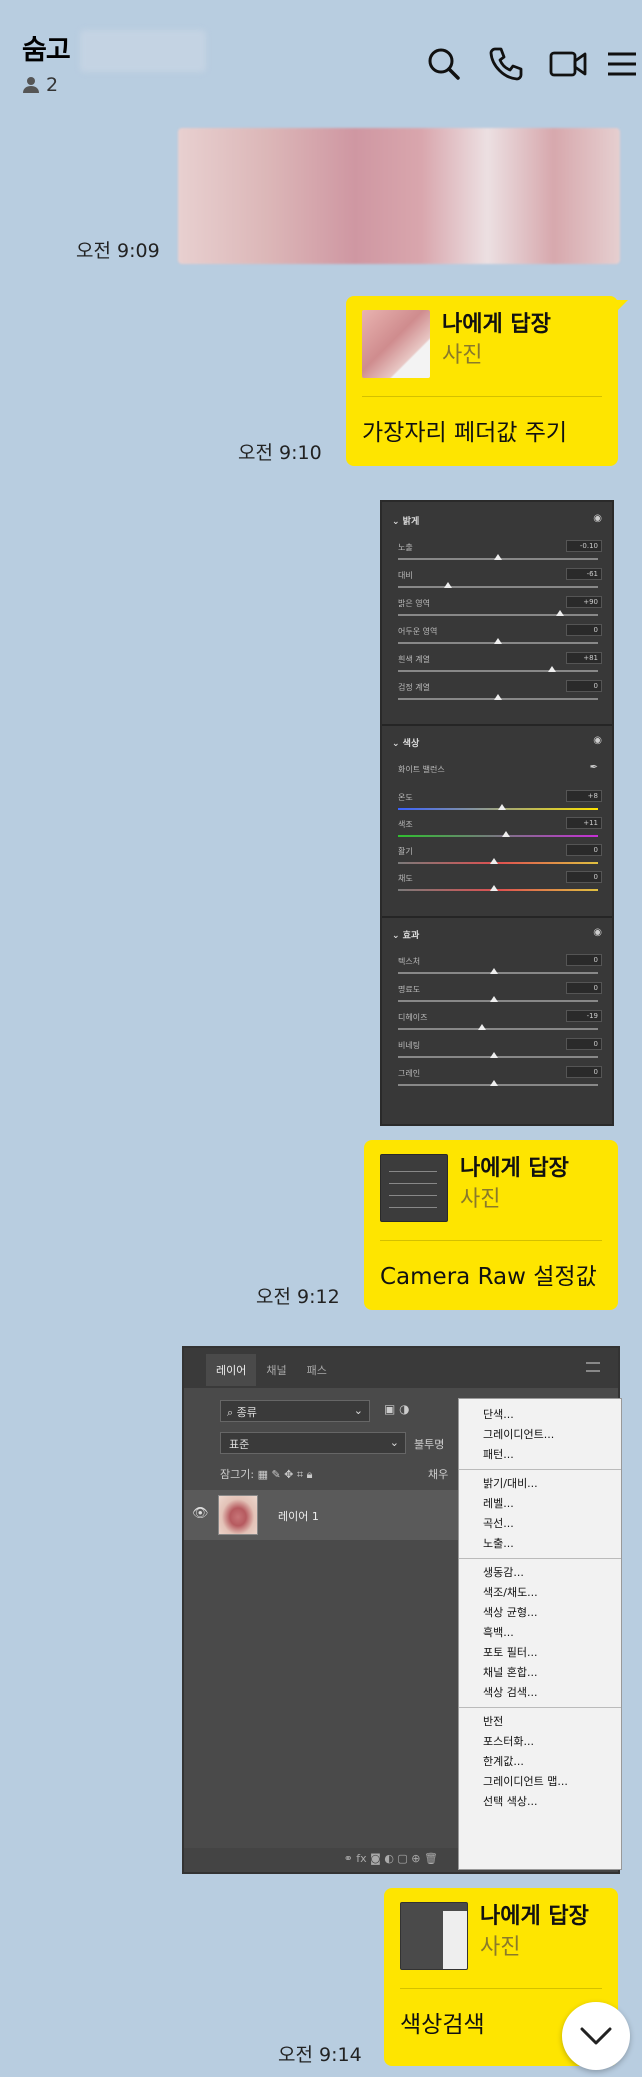 This screenshot has width=642, height=2077. What do you see at coordinates (321, 1515) in the screenshot?
I see `layer-row: 👁︎ 레이어 1` at bounding box center [321, 1515].